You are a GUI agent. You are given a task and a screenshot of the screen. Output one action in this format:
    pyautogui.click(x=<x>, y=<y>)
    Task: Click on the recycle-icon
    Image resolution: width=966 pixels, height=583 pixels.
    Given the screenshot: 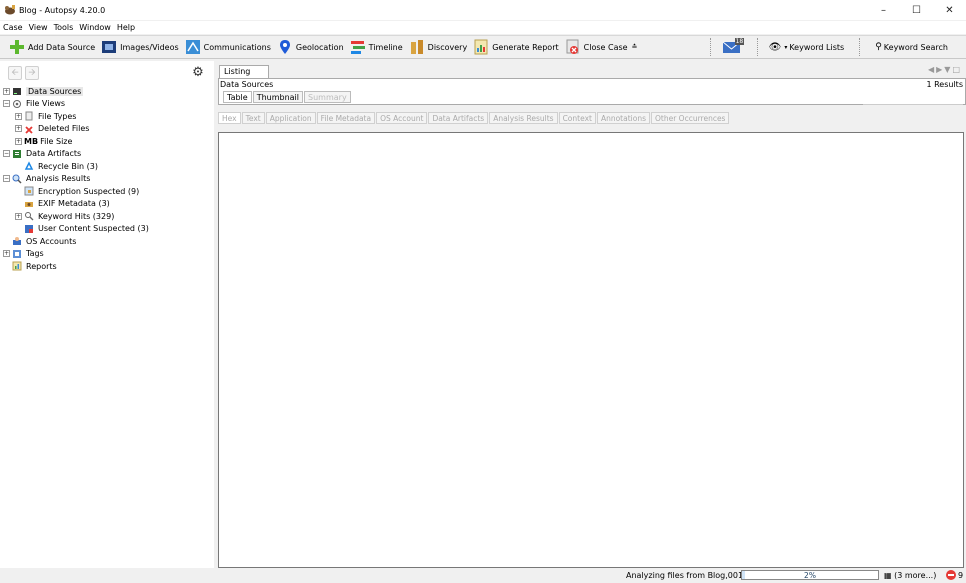 What is the action you would take?
    pyautogui.click(x=29, y=166)
    